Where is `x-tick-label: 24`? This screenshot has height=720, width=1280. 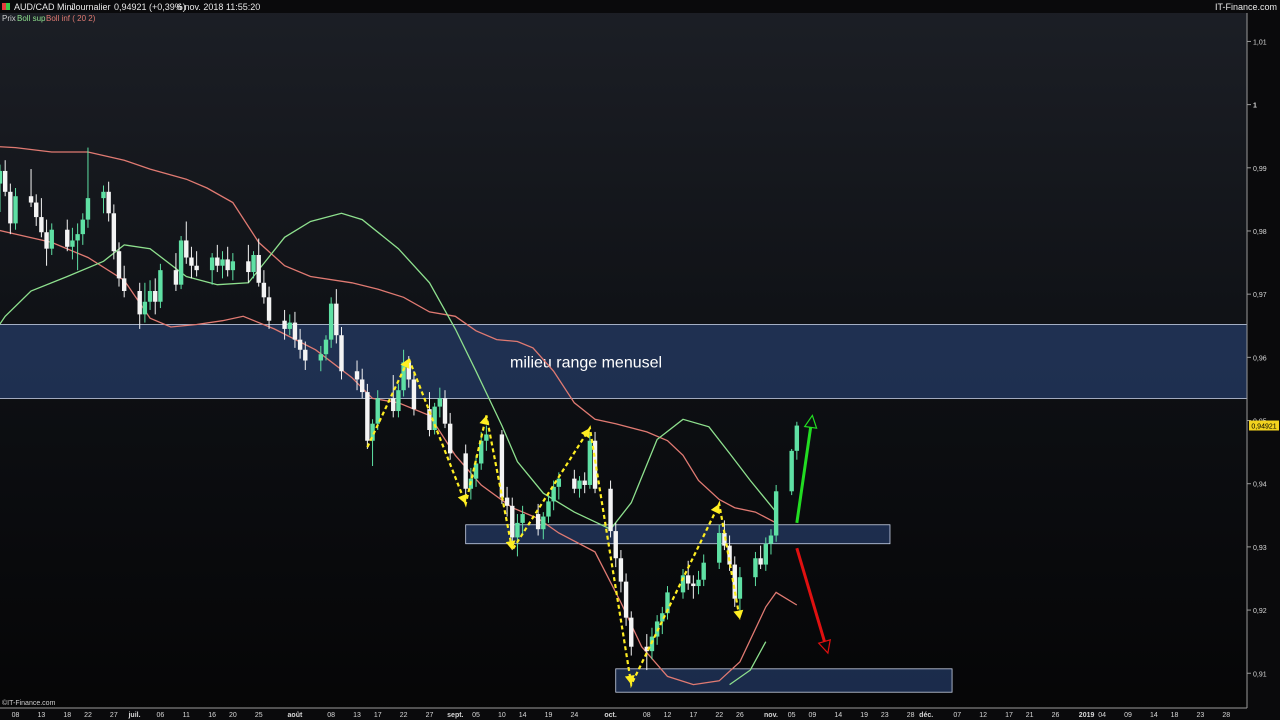 x-tick-label: 24 is located at coordinates (574, 715).